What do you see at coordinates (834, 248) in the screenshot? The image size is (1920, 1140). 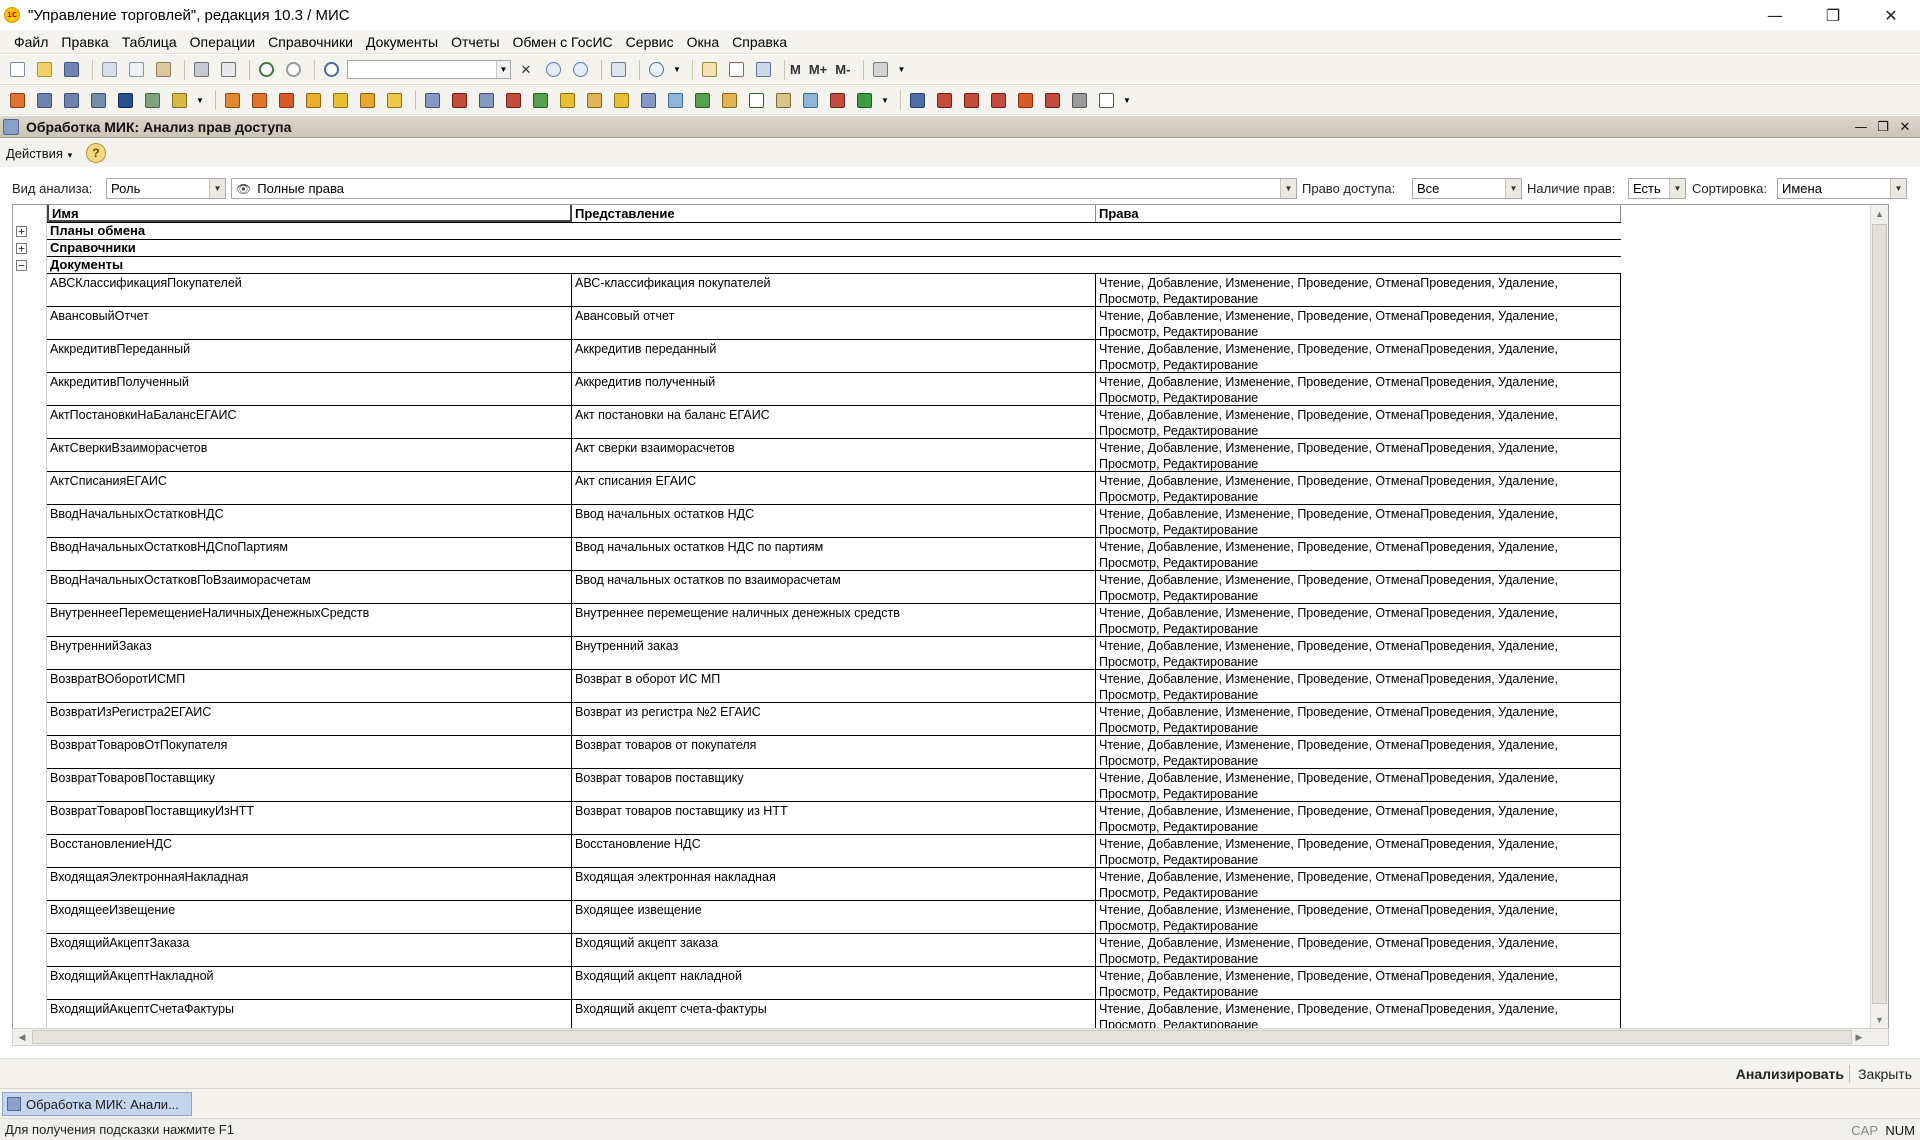 I see `group-row-catalogs: Справочники` at bounding box center [834, 248].